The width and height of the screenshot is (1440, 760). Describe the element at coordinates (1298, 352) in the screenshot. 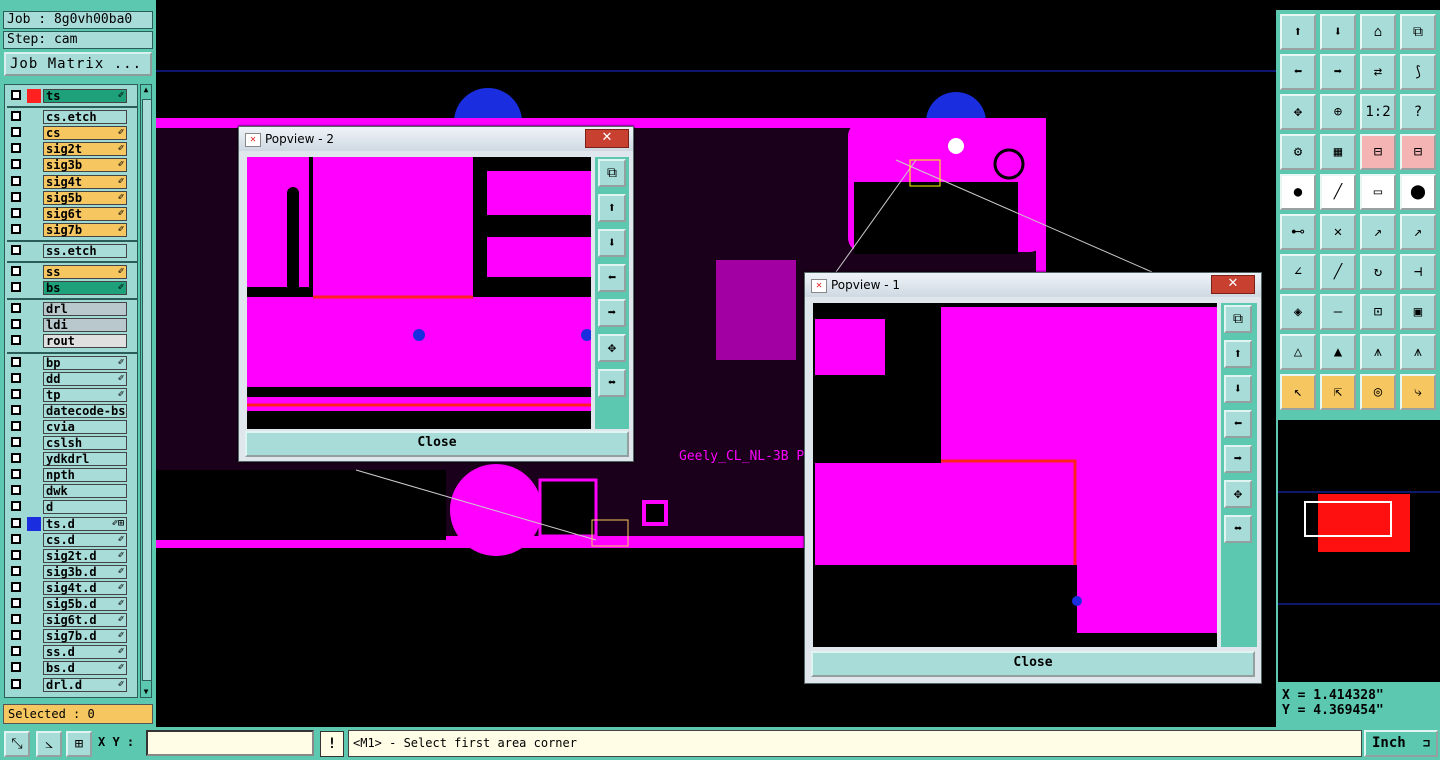

I see `triangle-icon: △` at that location.